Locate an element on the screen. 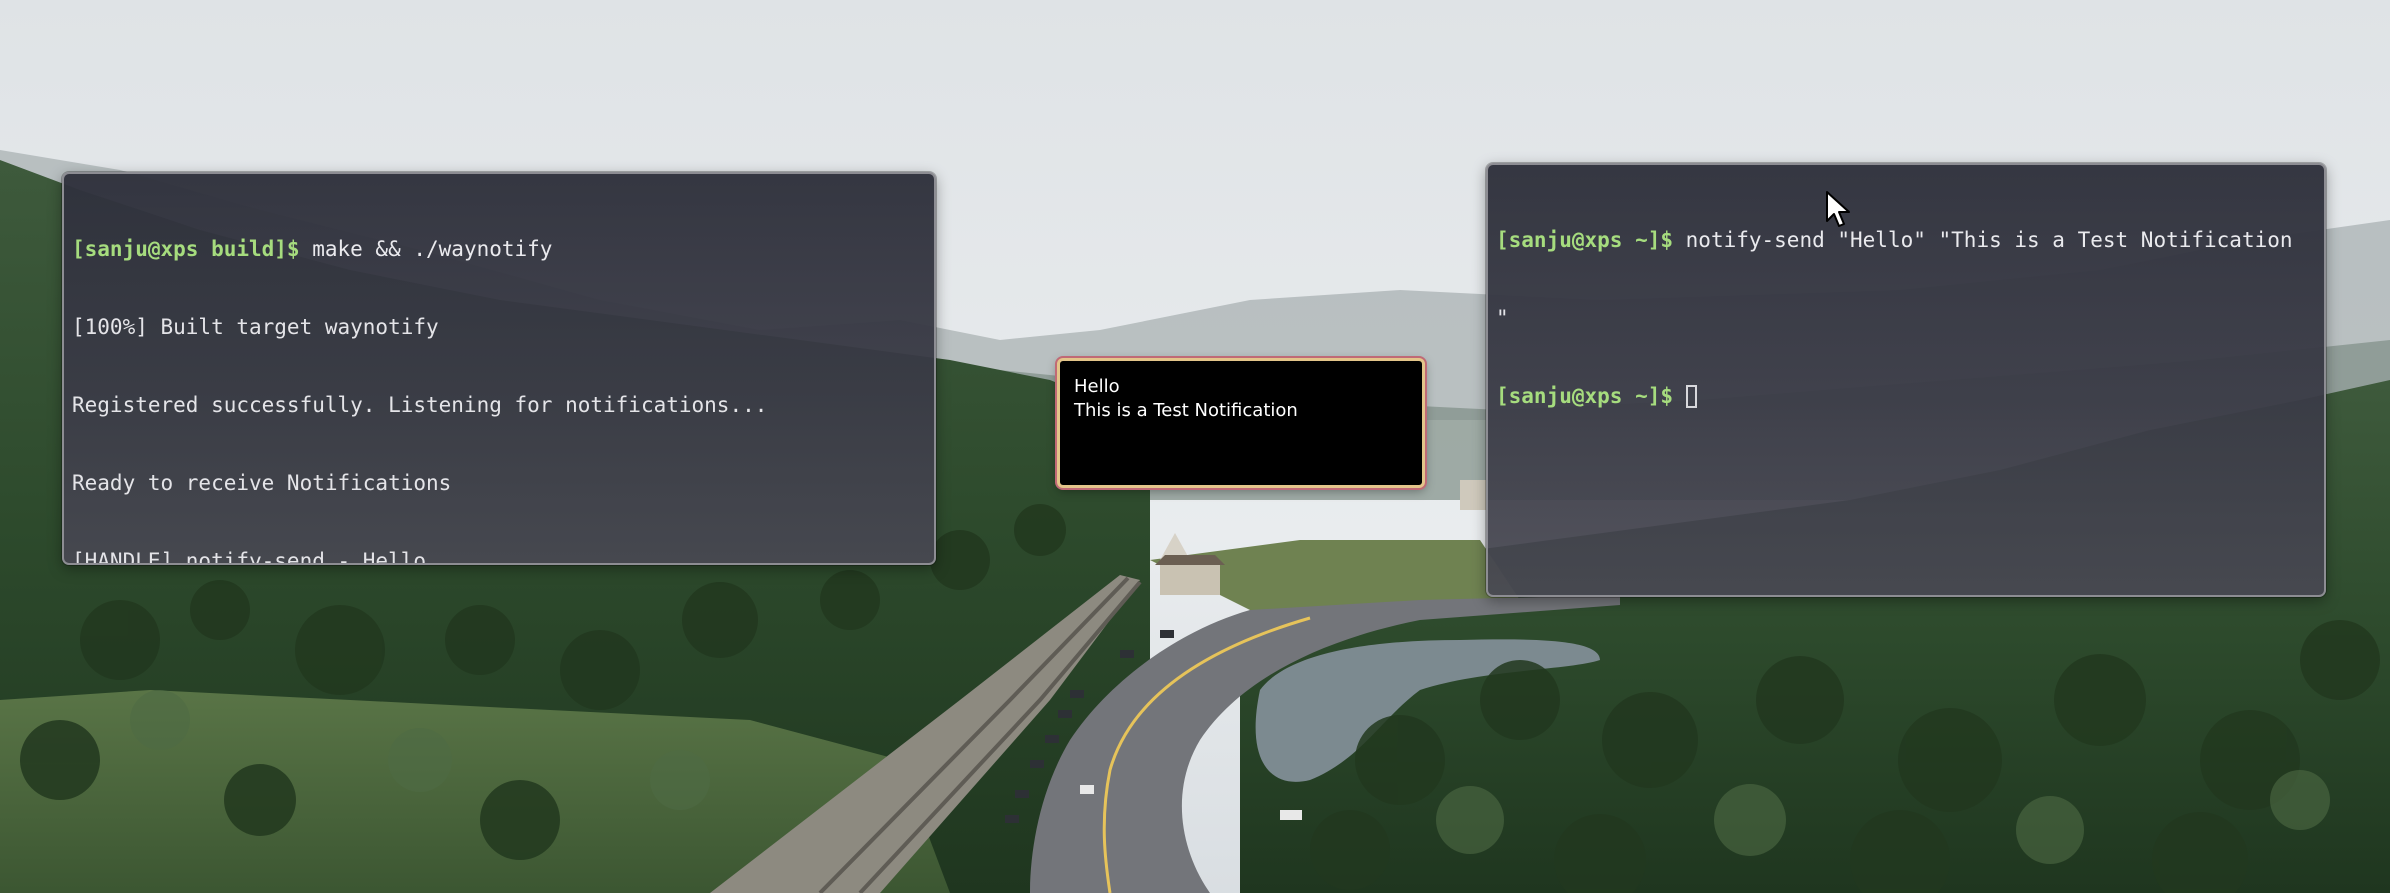 The width and height of the screenshot is (2390, 893). terminal-continuation-line: " is located at coordinates (1502, 318).